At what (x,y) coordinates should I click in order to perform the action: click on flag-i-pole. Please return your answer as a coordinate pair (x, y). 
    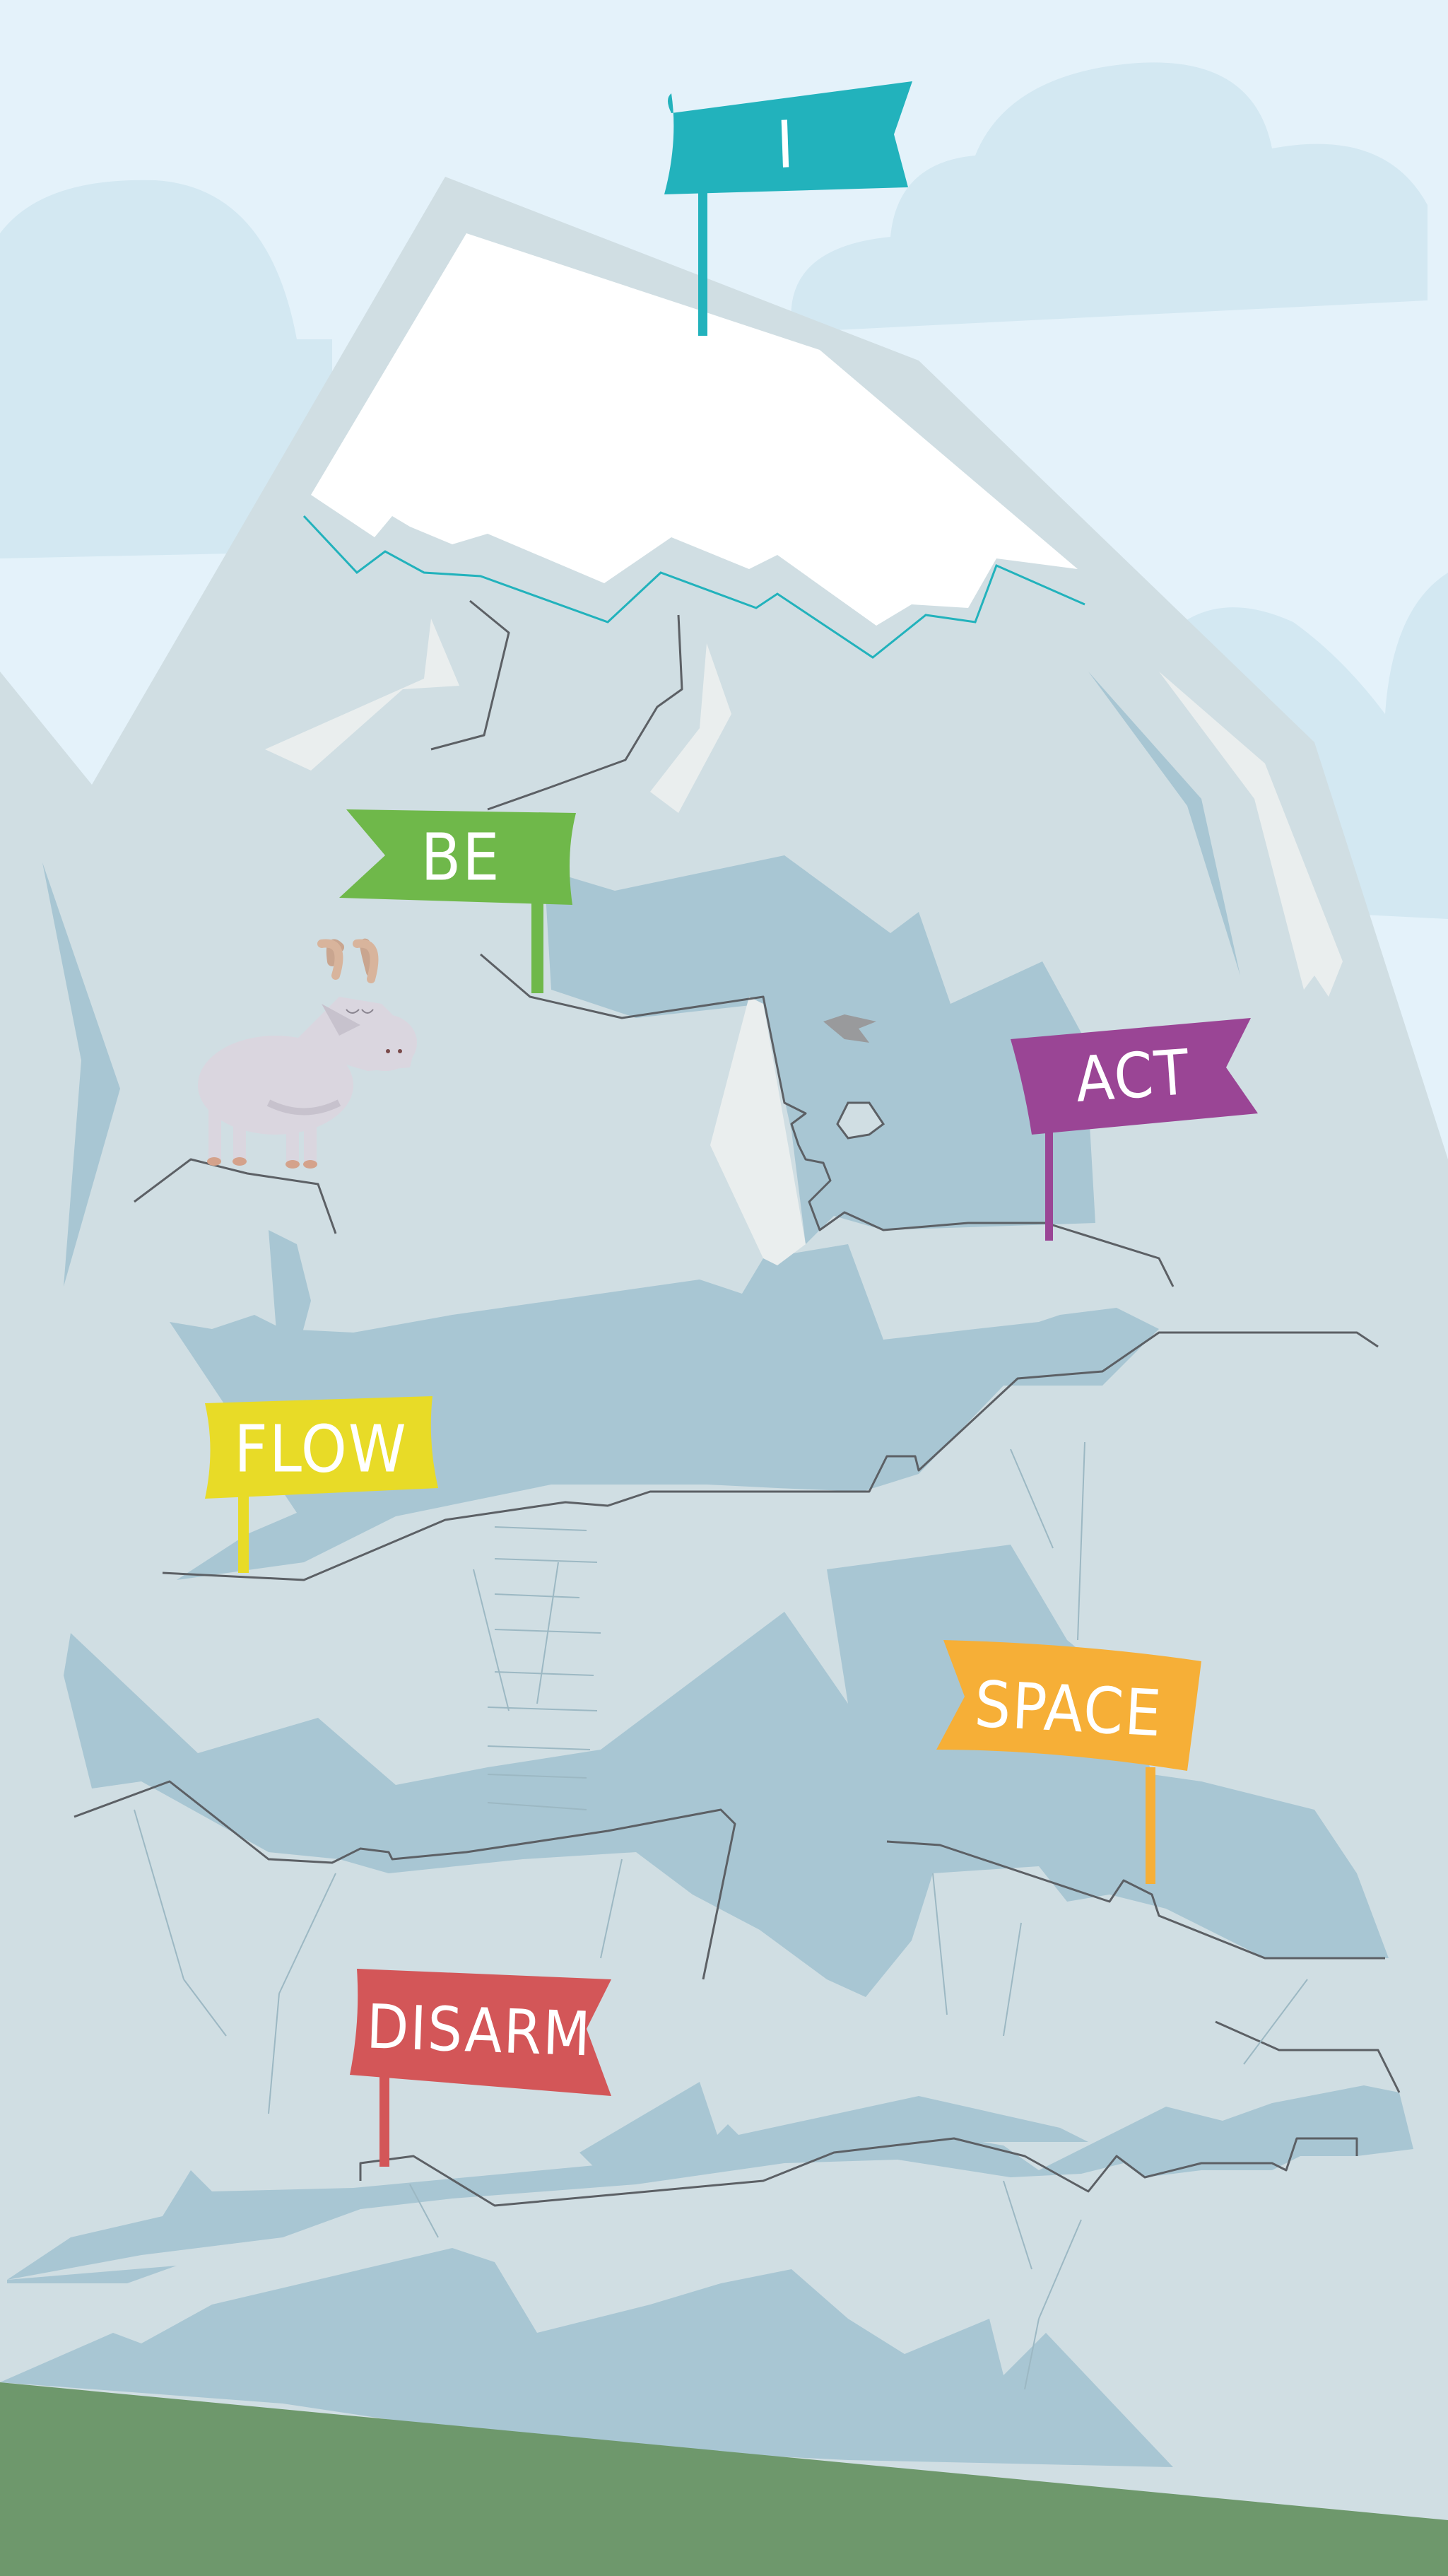
    Looking at the image, I should click on (703, 263).